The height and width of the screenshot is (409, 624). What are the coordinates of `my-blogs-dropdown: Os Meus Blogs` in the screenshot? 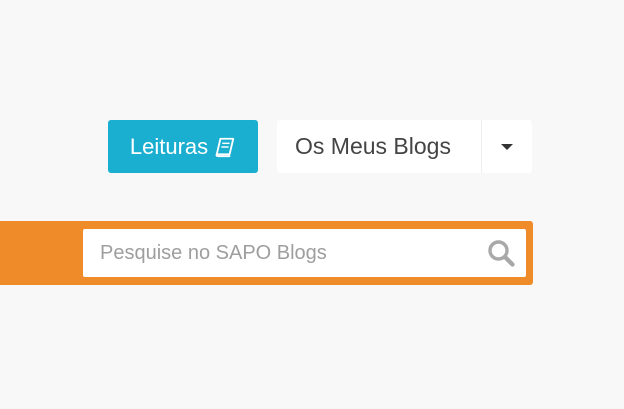 It's located at (404, 146).